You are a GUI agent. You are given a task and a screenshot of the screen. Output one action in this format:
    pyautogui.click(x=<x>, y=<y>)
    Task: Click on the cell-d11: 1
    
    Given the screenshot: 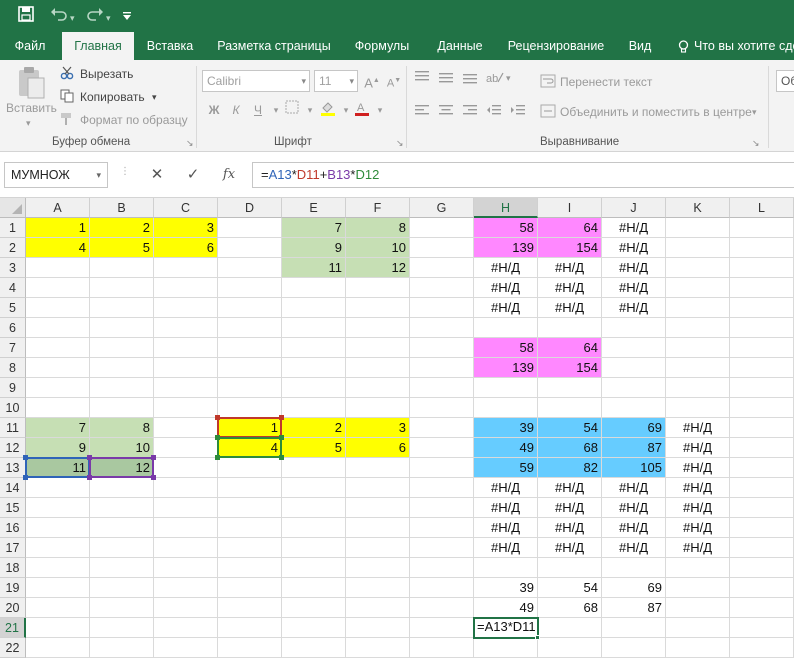 What is the action you would take?
    pyautogui.click(x=250, y=428)
    